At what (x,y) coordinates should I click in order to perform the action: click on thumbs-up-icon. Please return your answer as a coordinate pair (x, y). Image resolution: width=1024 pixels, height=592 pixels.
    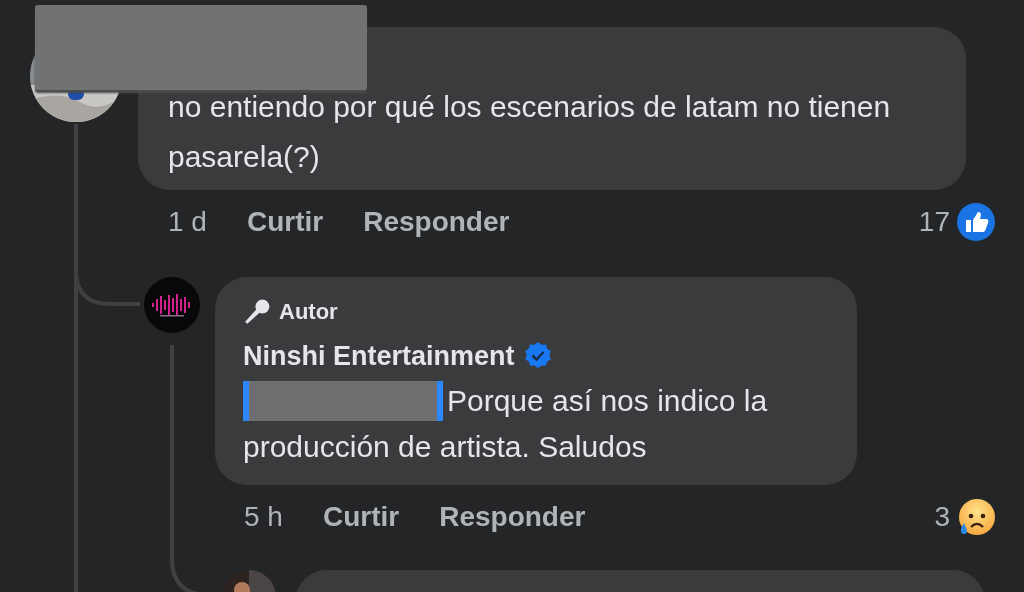
    Looking at the image, I should click on (976, 222).